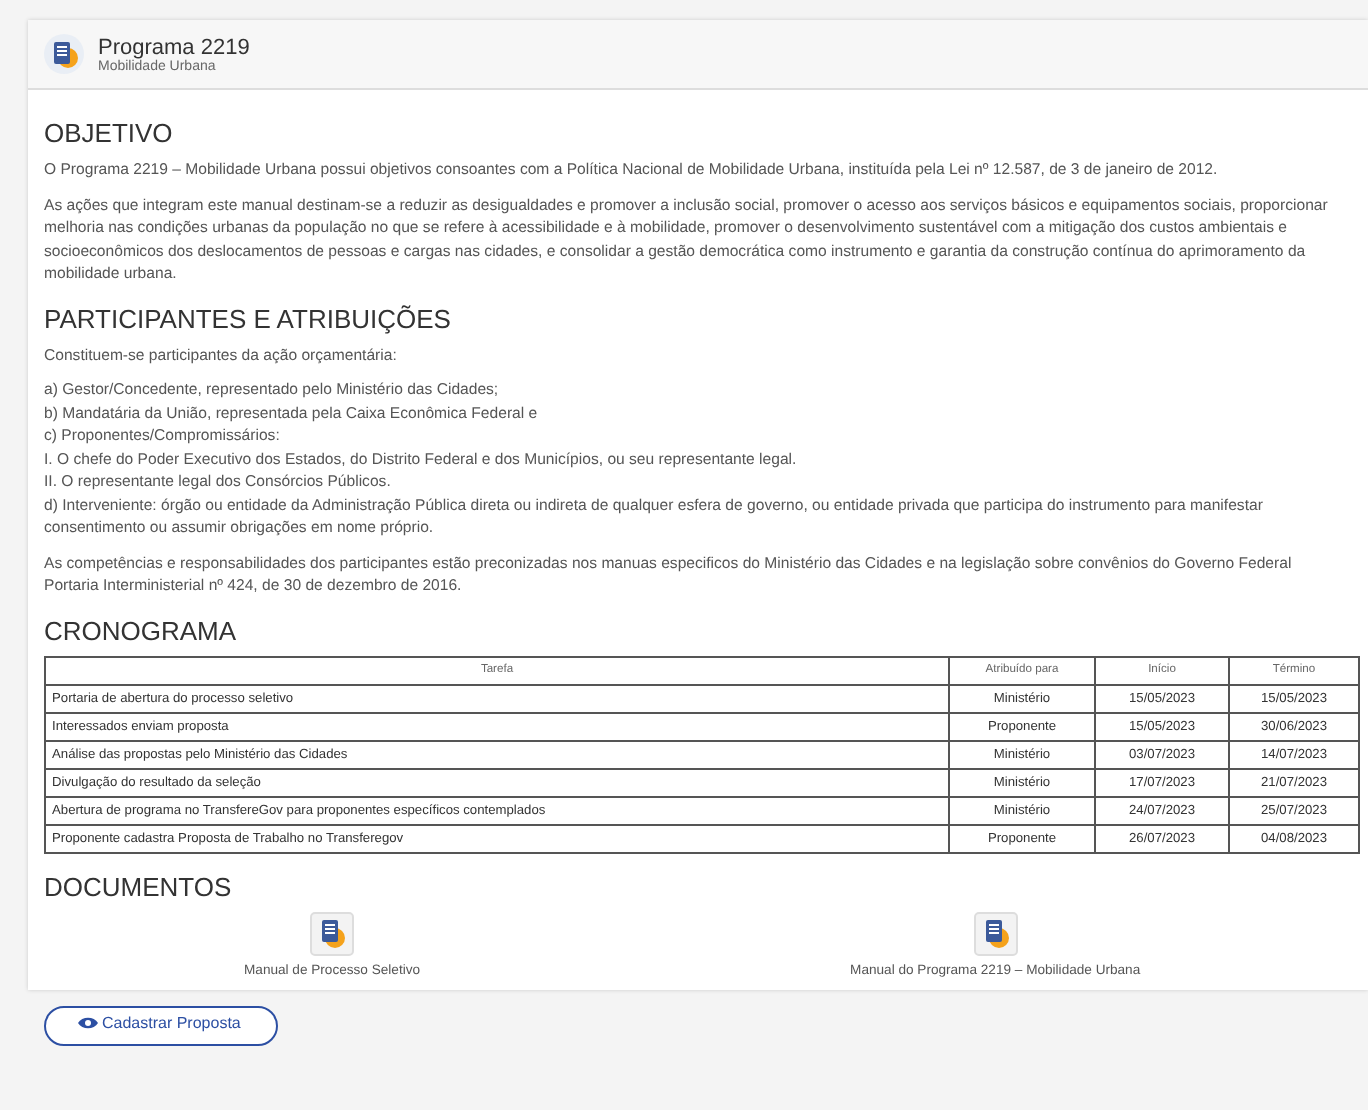 This screenshot has width=1368, height=1110. What do you see at coordinates (88, 1023) in the screenshot?
I see `eye-icon` at bounding box center [88, 1023].